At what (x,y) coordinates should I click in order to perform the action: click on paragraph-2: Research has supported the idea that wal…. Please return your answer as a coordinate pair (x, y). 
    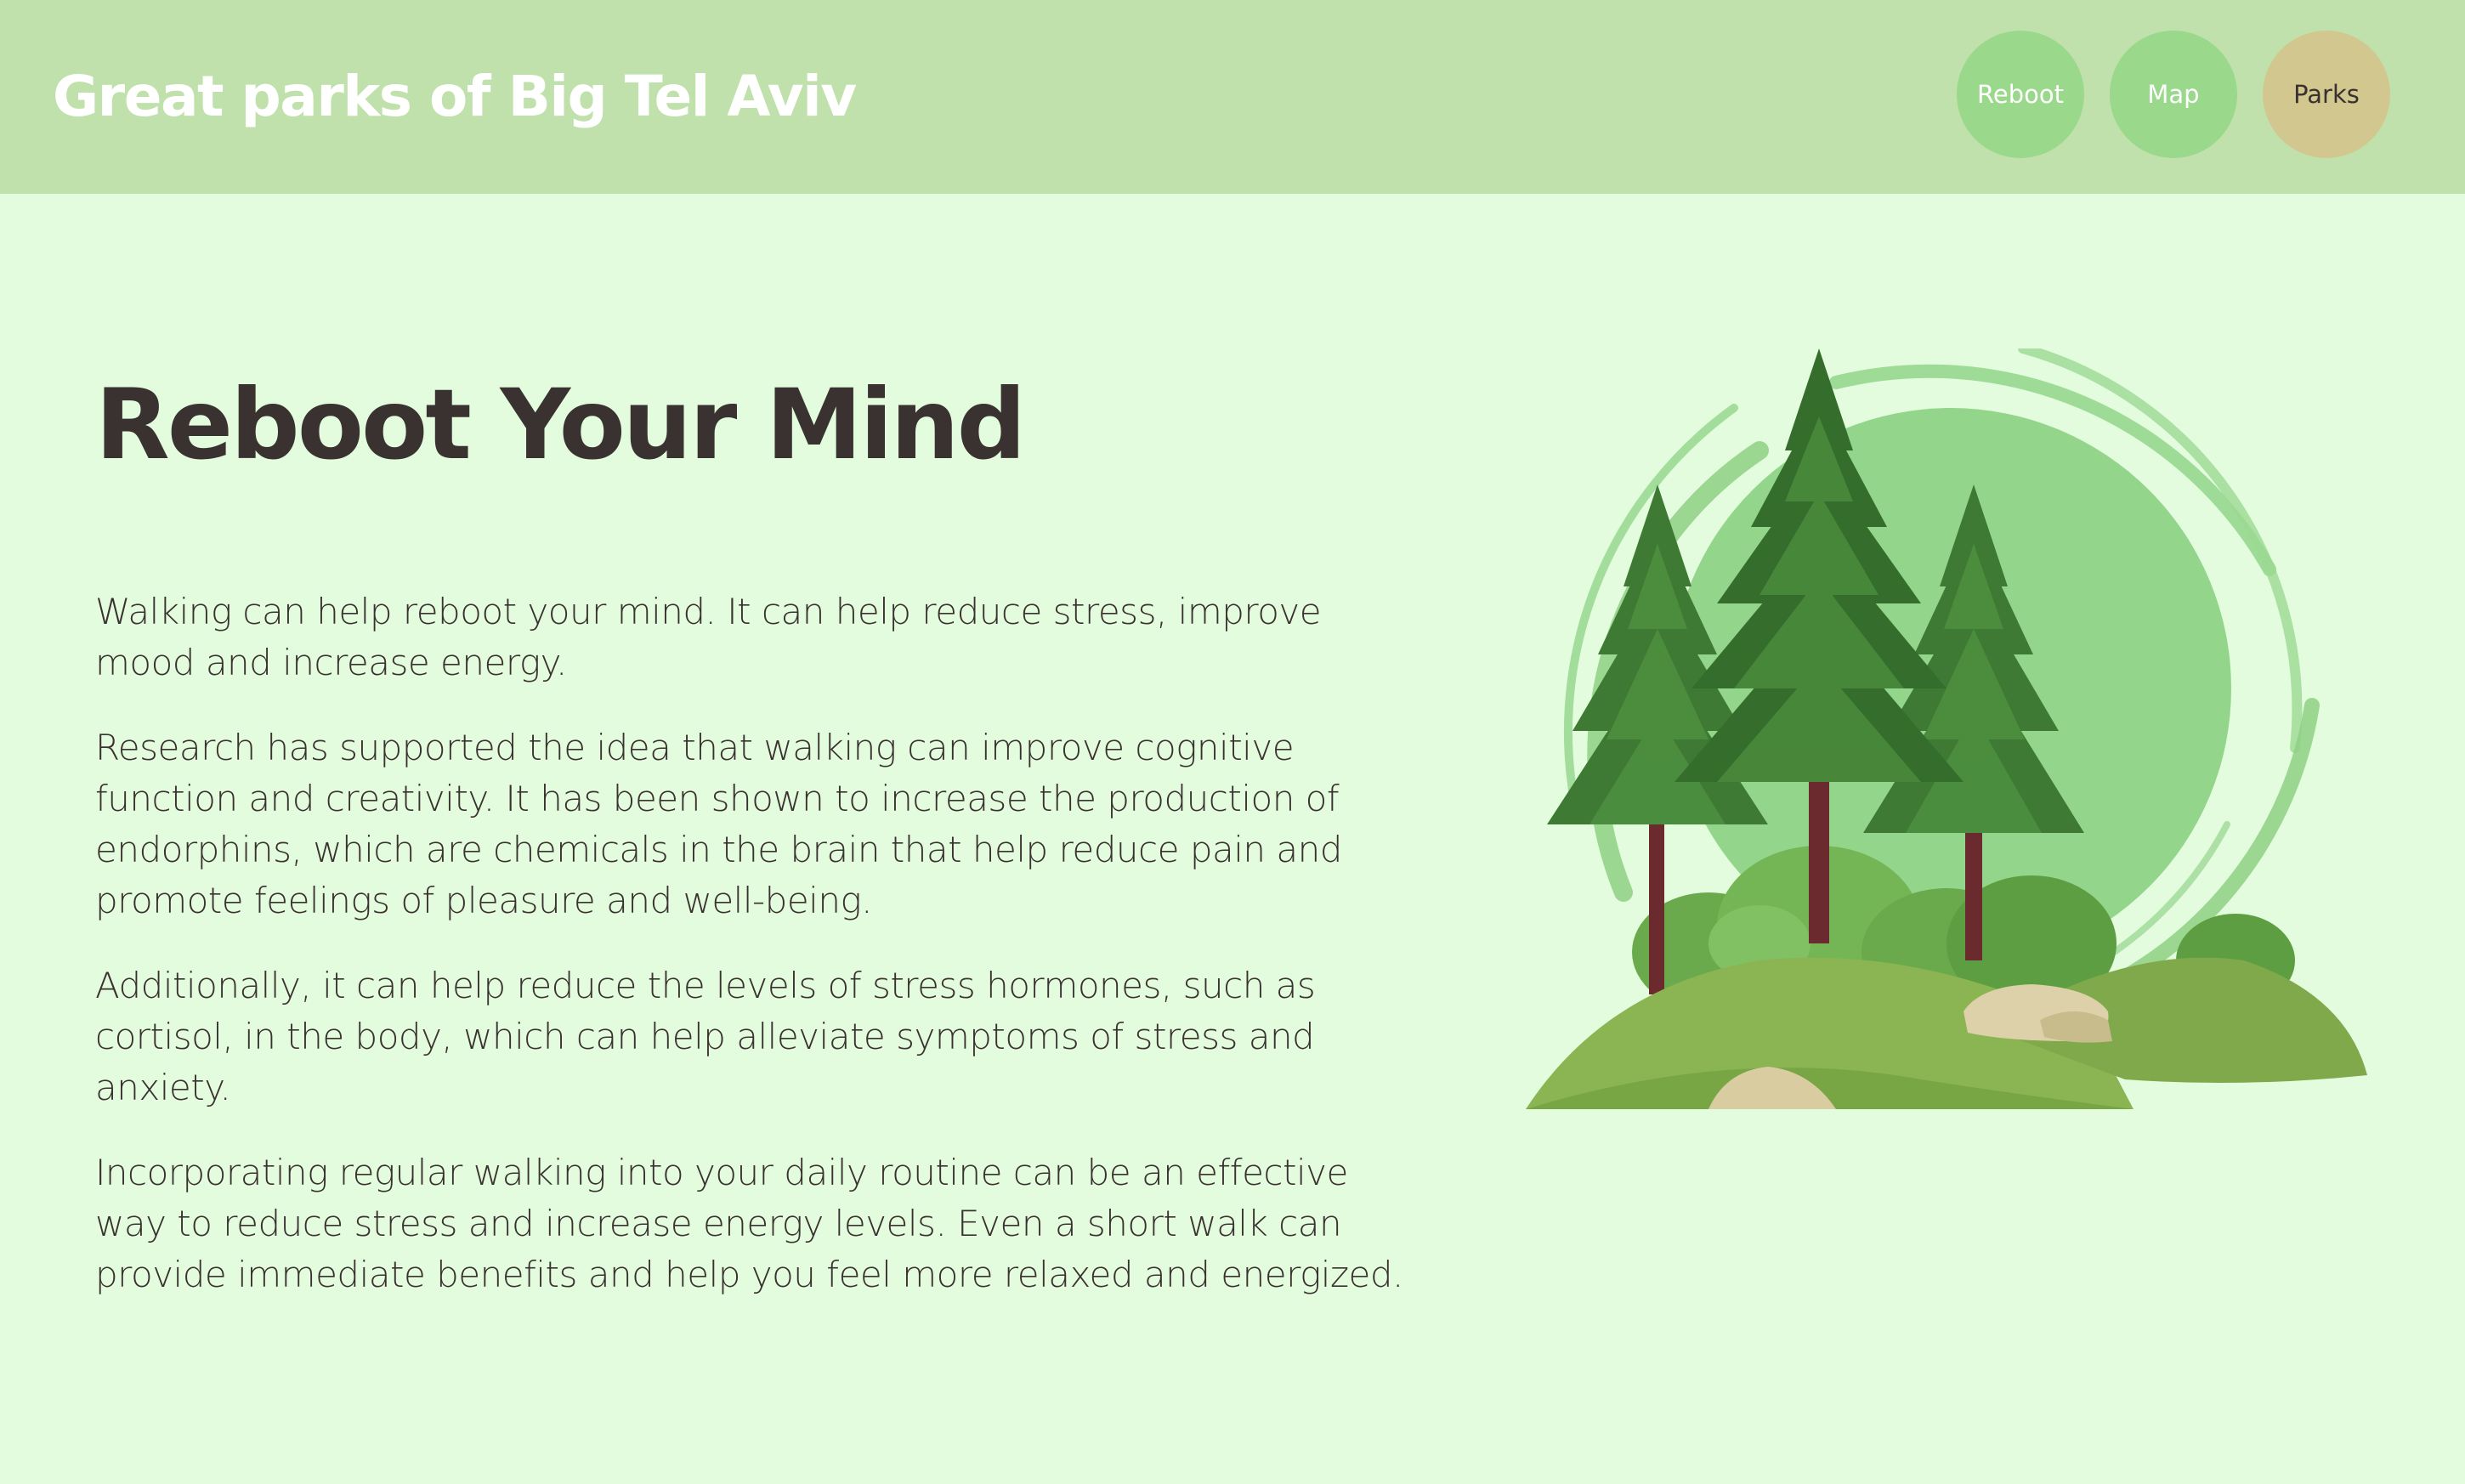
    Looking at the image, I should click on (718, 824).